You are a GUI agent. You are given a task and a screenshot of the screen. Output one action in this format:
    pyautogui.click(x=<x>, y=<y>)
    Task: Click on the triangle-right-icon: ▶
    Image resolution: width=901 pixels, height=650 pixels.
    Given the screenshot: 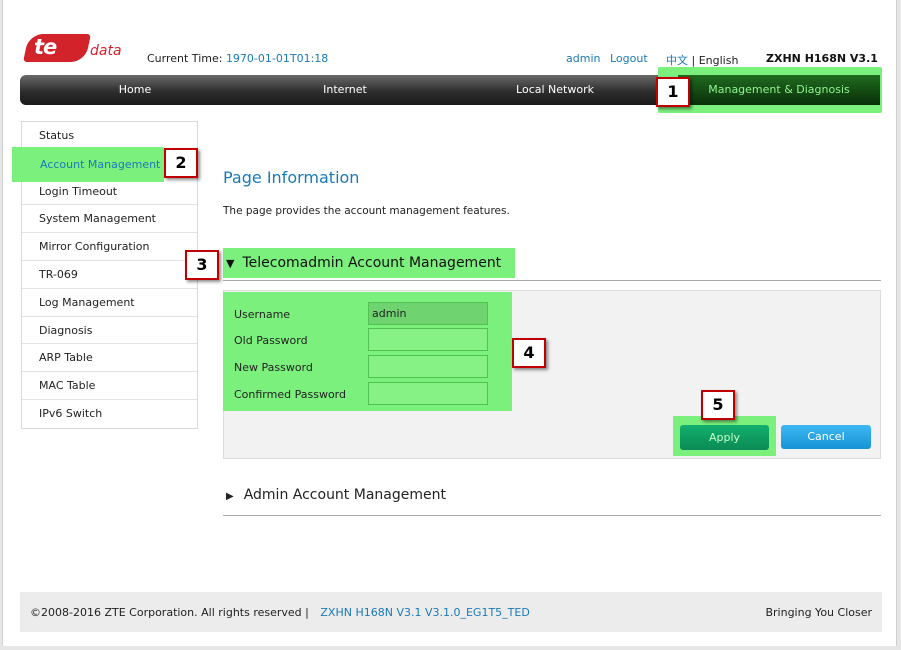 What is the action you would take?
    pyautogui.click(x=230, y=496)
    